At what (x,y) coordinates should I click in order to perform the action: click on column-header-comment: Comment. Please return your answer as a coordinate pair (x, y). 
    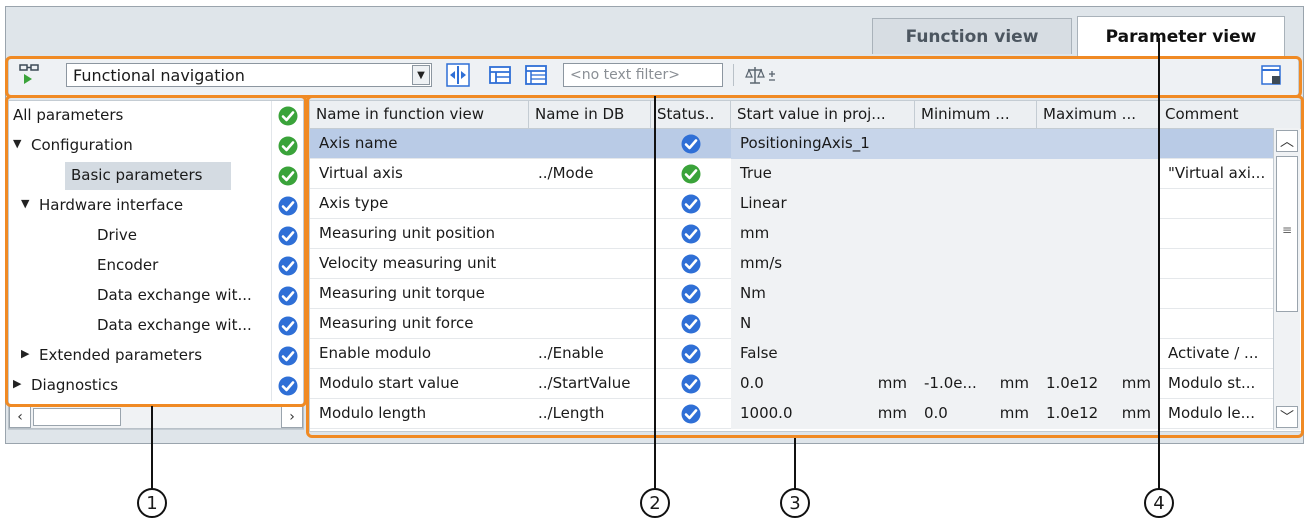
    Looking at the image, I should click on (1230, 115).